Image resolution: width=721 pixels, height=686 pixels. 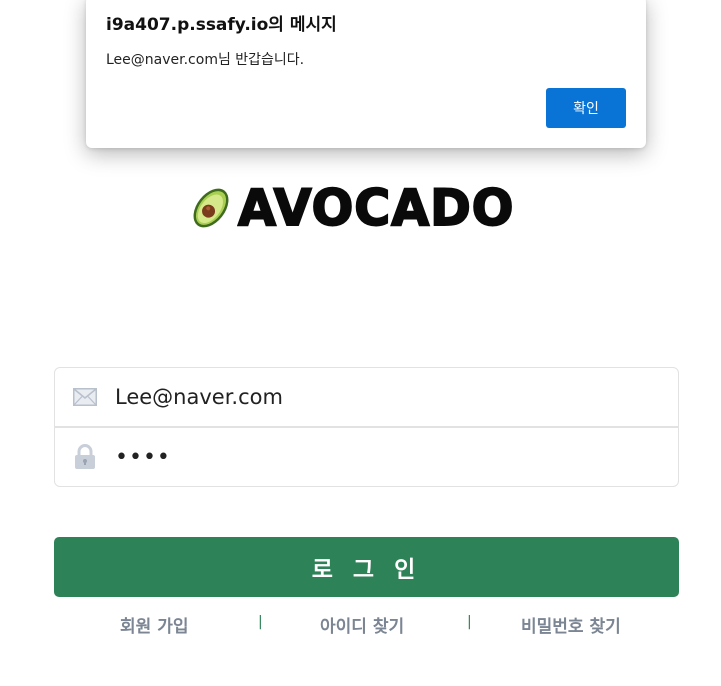 I want to click on login-button: 로 그 인, so click(x=366, y=567).